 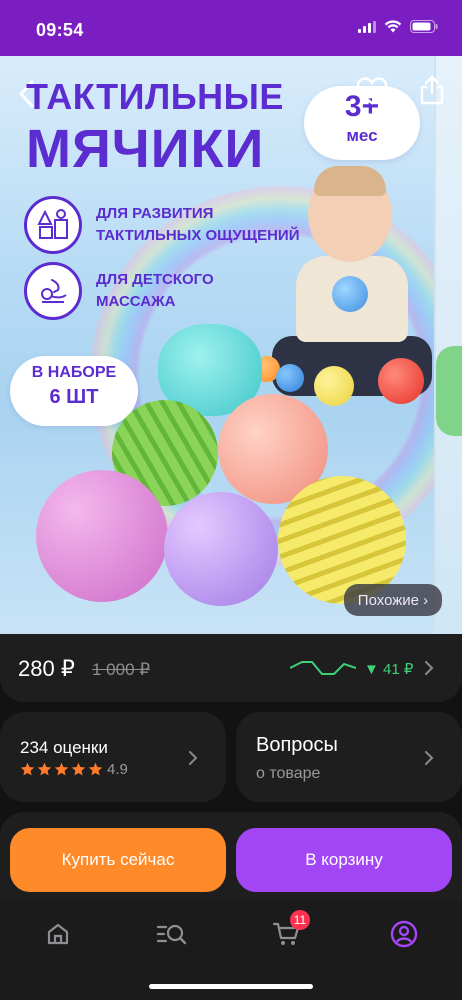 What do you see at coordinates (393, 600) in the screenshot?
I see `similar-button: Похожие ›` at bounding box center [393, 600].